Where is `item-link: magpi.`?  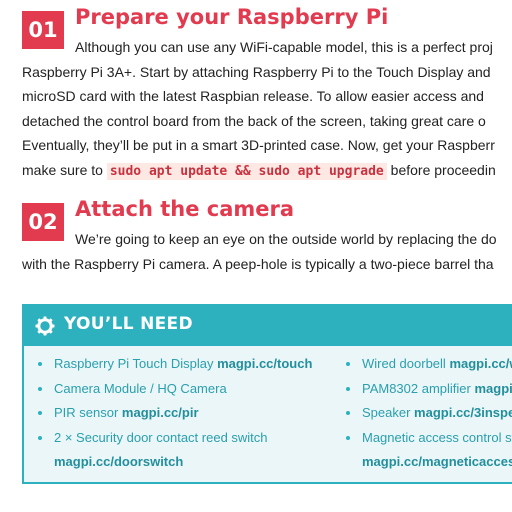
item-link: magpi. is located at coordinates (493, 388).